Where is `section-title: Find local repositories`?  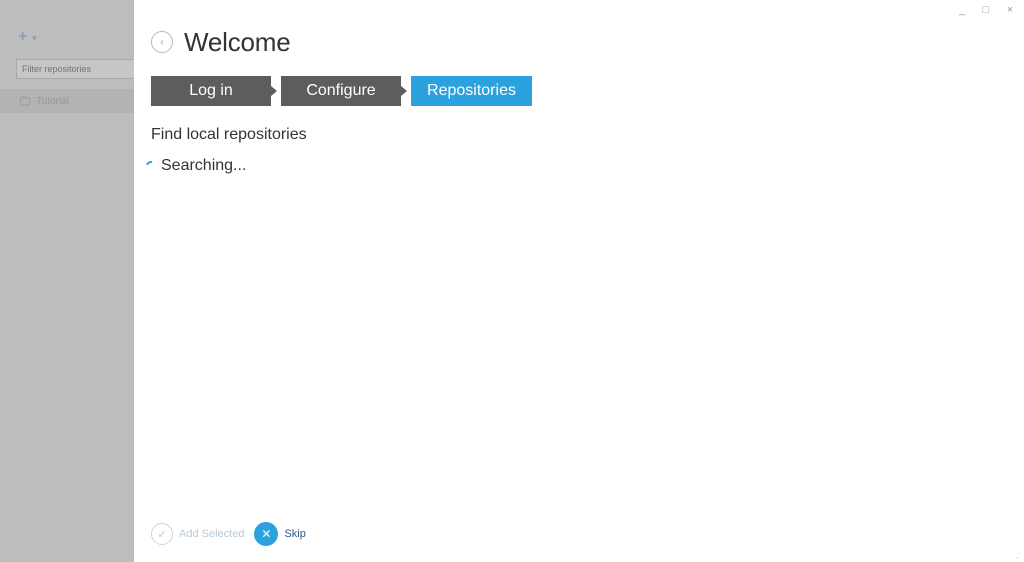
section-title: Find local repositories is located at coordinates (229, 134).